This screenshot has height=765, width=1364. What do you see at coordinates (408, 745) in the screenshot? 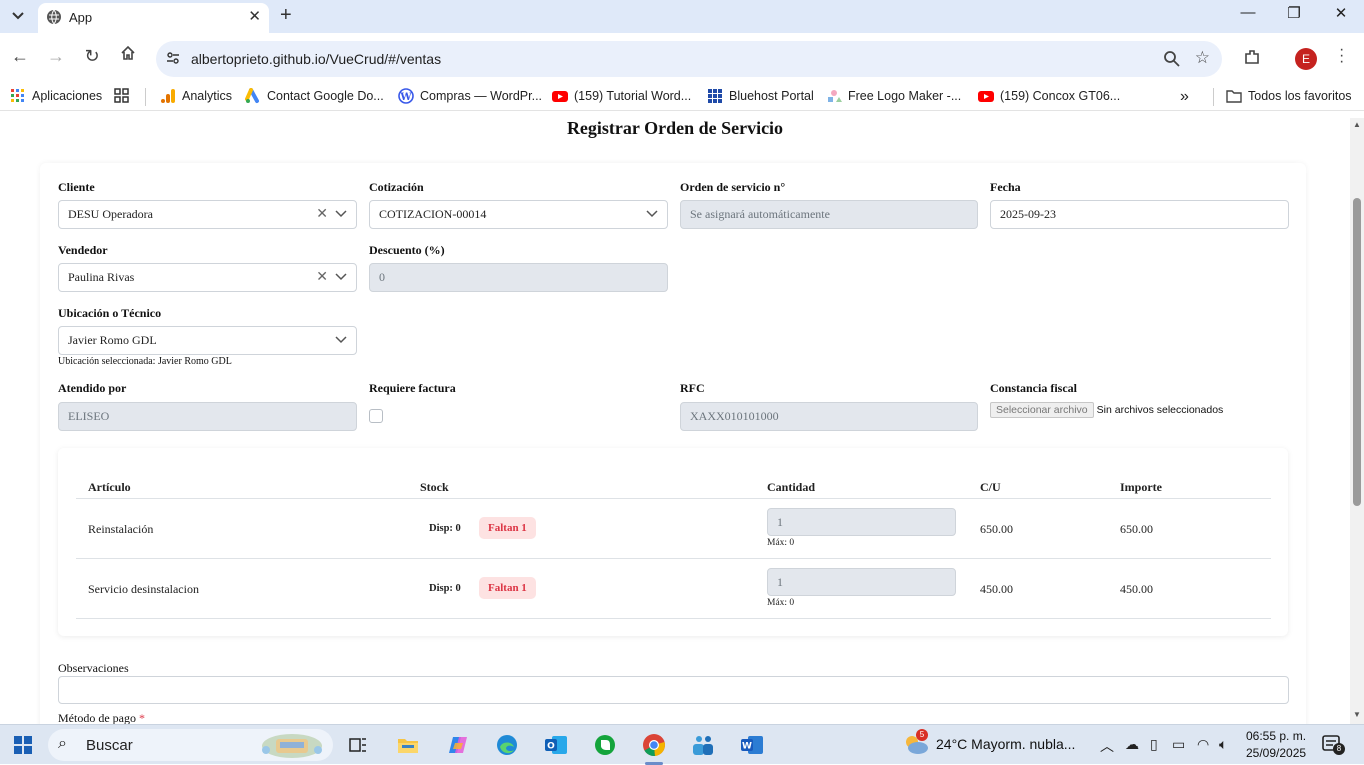
I see `file-explorer-icon` at bounding box center [408, 745].